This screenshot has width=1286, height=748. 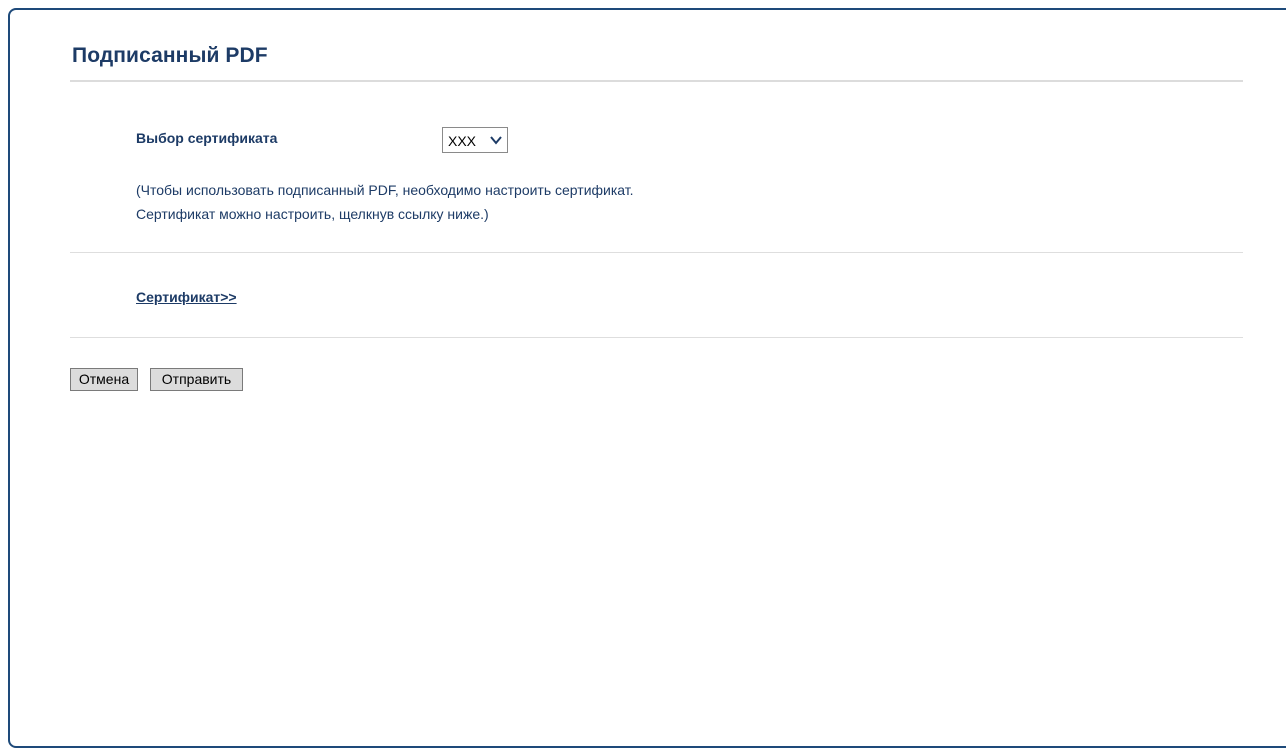 What do you see at coordinates (656, 252) in the screenshot?
I see `section-divider` at bounding box center [656, 252].